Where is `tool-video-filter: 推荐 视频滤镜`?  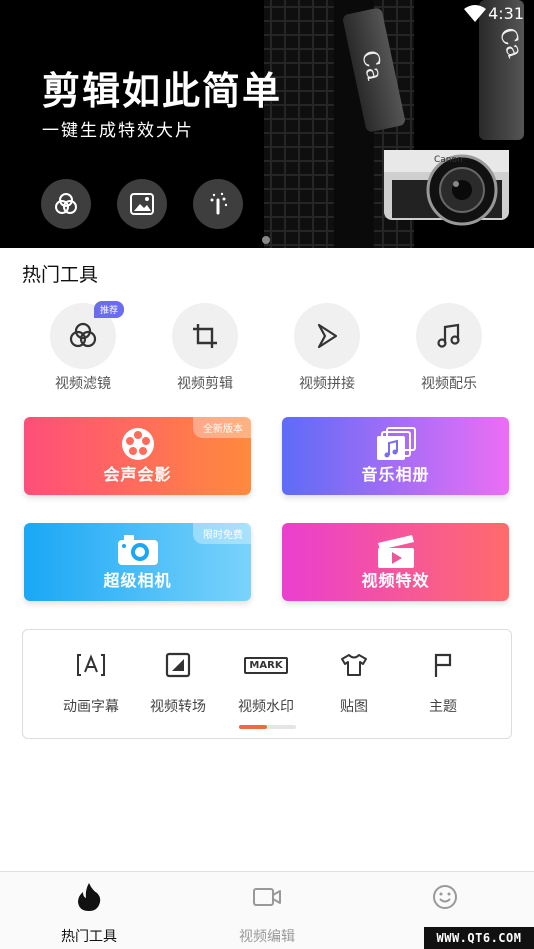 tool-video-filter: 推荐 视频滤镜 is located at coordinates (83, 347).